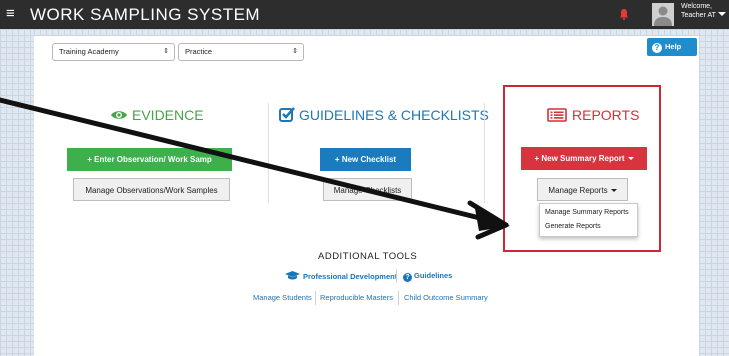  Describe the element at coordinates (698, 11) in the screenshot. I see `welcome-text: Welcome, Teacher AT` at that location.